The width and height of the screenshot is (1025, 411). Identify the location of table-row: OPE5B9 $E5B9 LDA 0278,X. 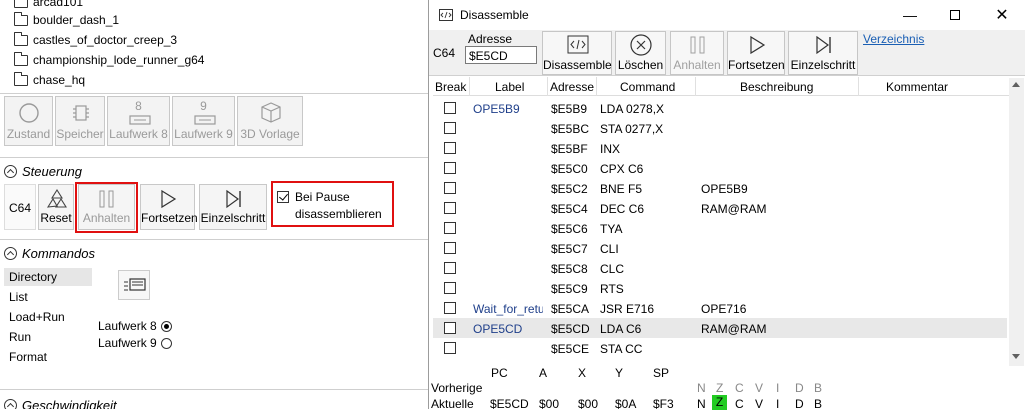
(720, 108).